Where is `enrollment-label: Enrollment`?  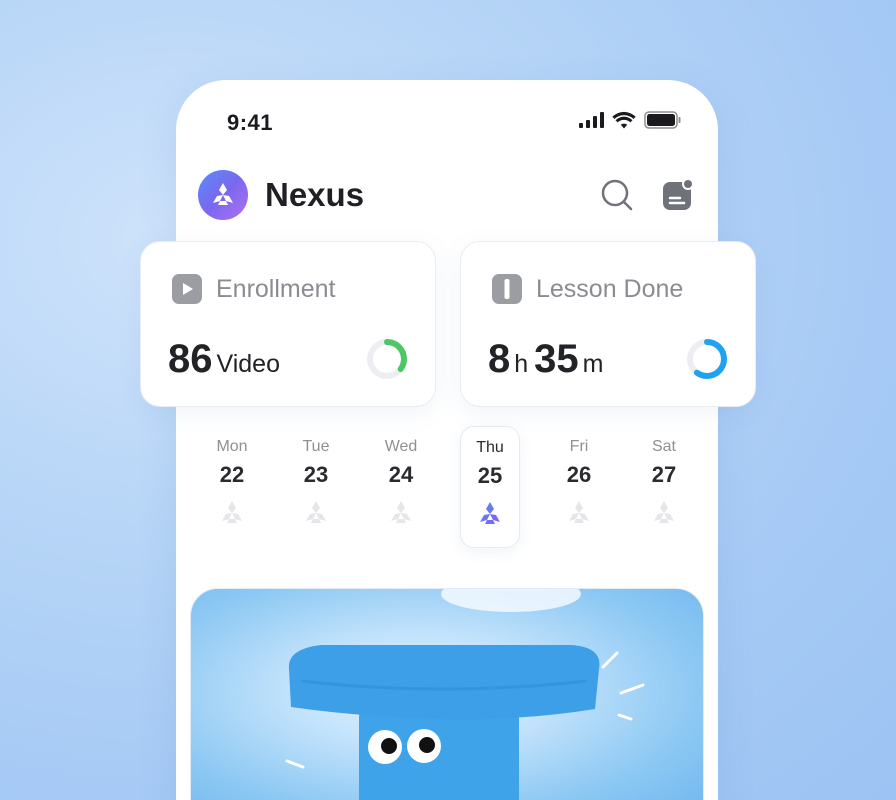
enrollment-label: Enrollment is located at coordinates (276, 288).